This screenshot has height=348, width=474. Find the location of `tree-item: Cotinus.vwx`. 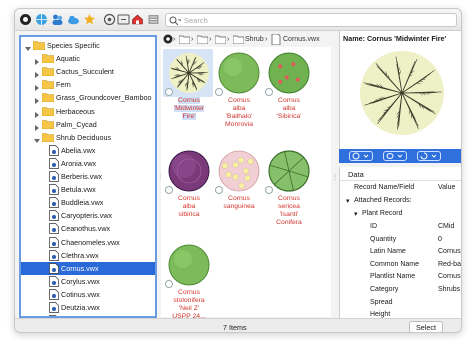

tree-item: Cotinus.vwx is located at coordinates (88, 294).